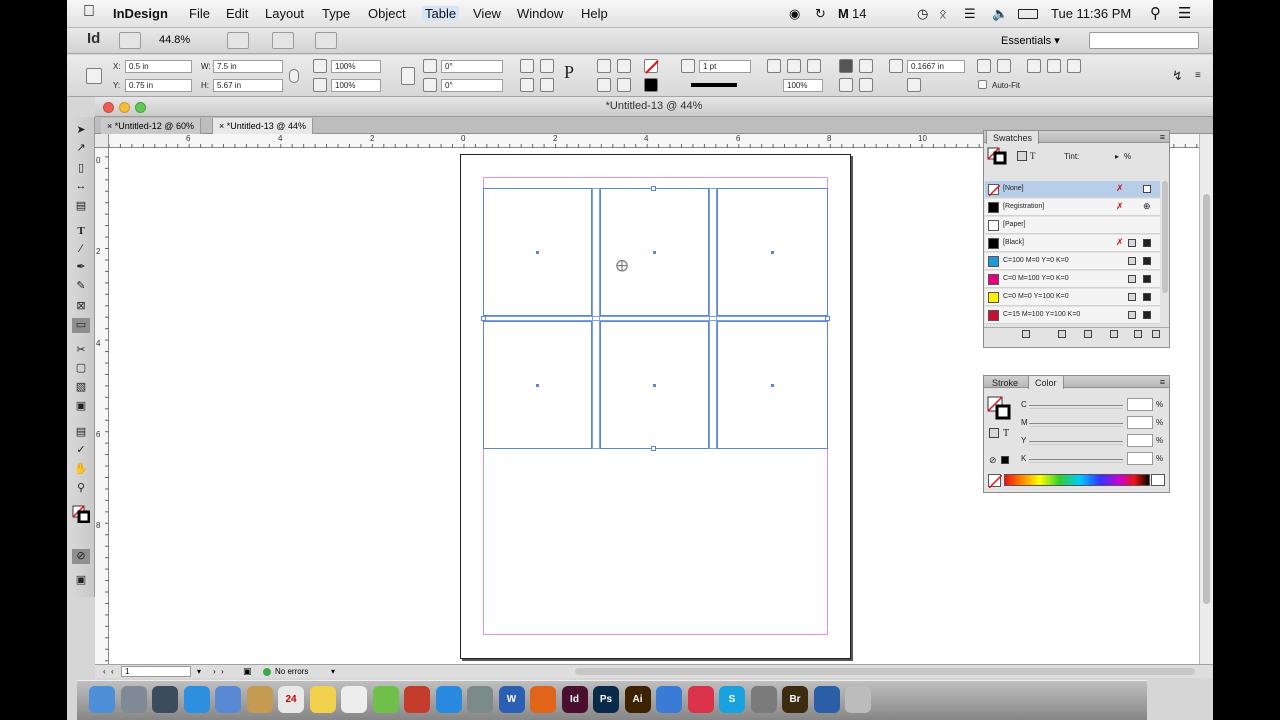  What do you see at coordinates (896, 66) in the screenshot?
I see `corner-shape-icon` at bounding box center [896, 66].